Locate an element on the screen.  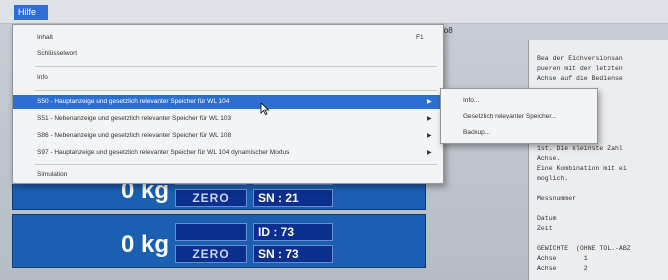
sn-display: SN : 21 is located at coordinates (293, 198).